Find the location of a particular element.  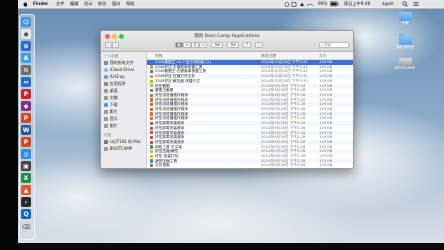

column-view-button: ⫼ is located at coordinates (195, 45).